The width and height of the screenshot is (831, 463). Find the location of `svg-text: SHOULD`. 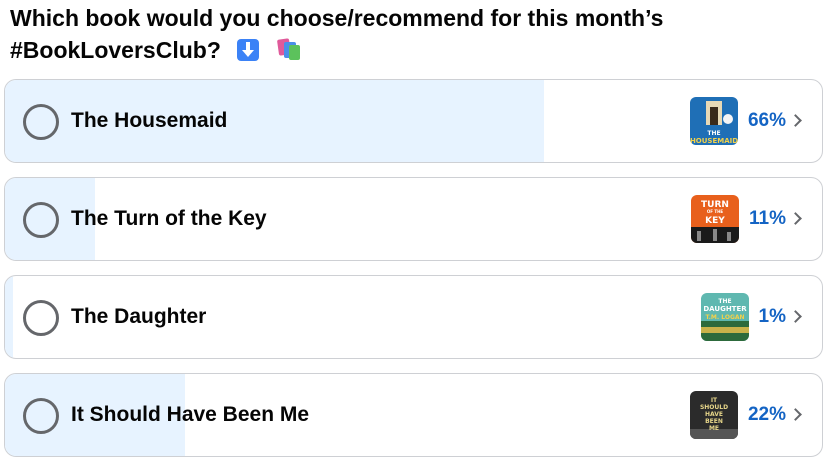

svg-text: SHOULD is located at coordinates (714, 407).